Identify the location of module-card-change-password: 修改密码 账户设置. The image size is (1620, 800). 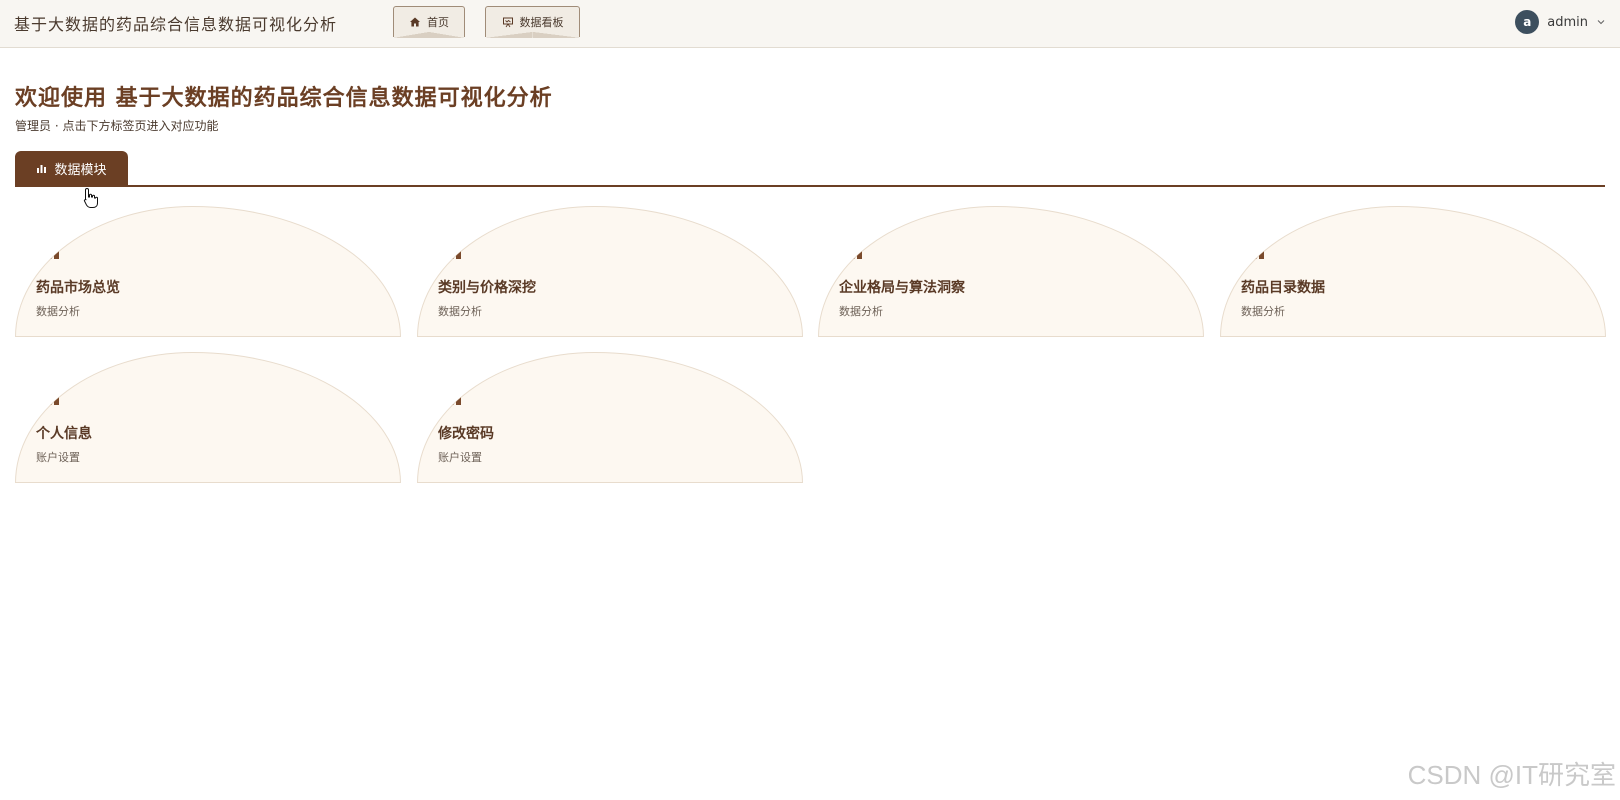
(610, 417).